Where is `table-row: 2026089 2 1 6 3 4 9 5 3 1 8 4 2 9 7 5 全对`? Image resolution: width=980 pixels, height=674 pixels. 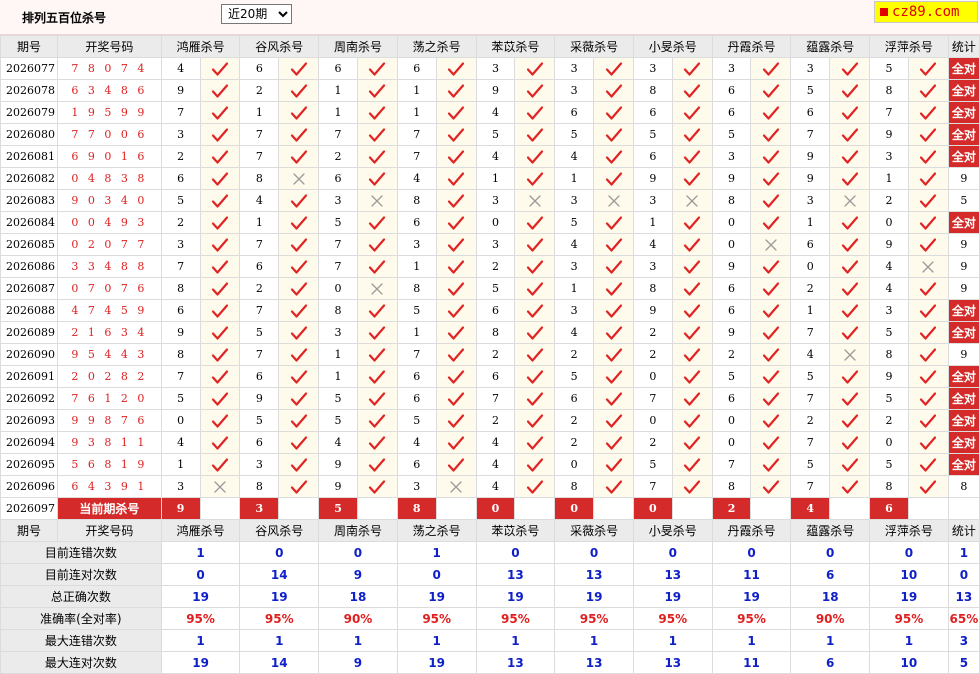 table-row: 2026089 2 1 6 3 4 9 5 3 1 8 4 2 9 7 5 全对 is located at coordinates (490, 332).